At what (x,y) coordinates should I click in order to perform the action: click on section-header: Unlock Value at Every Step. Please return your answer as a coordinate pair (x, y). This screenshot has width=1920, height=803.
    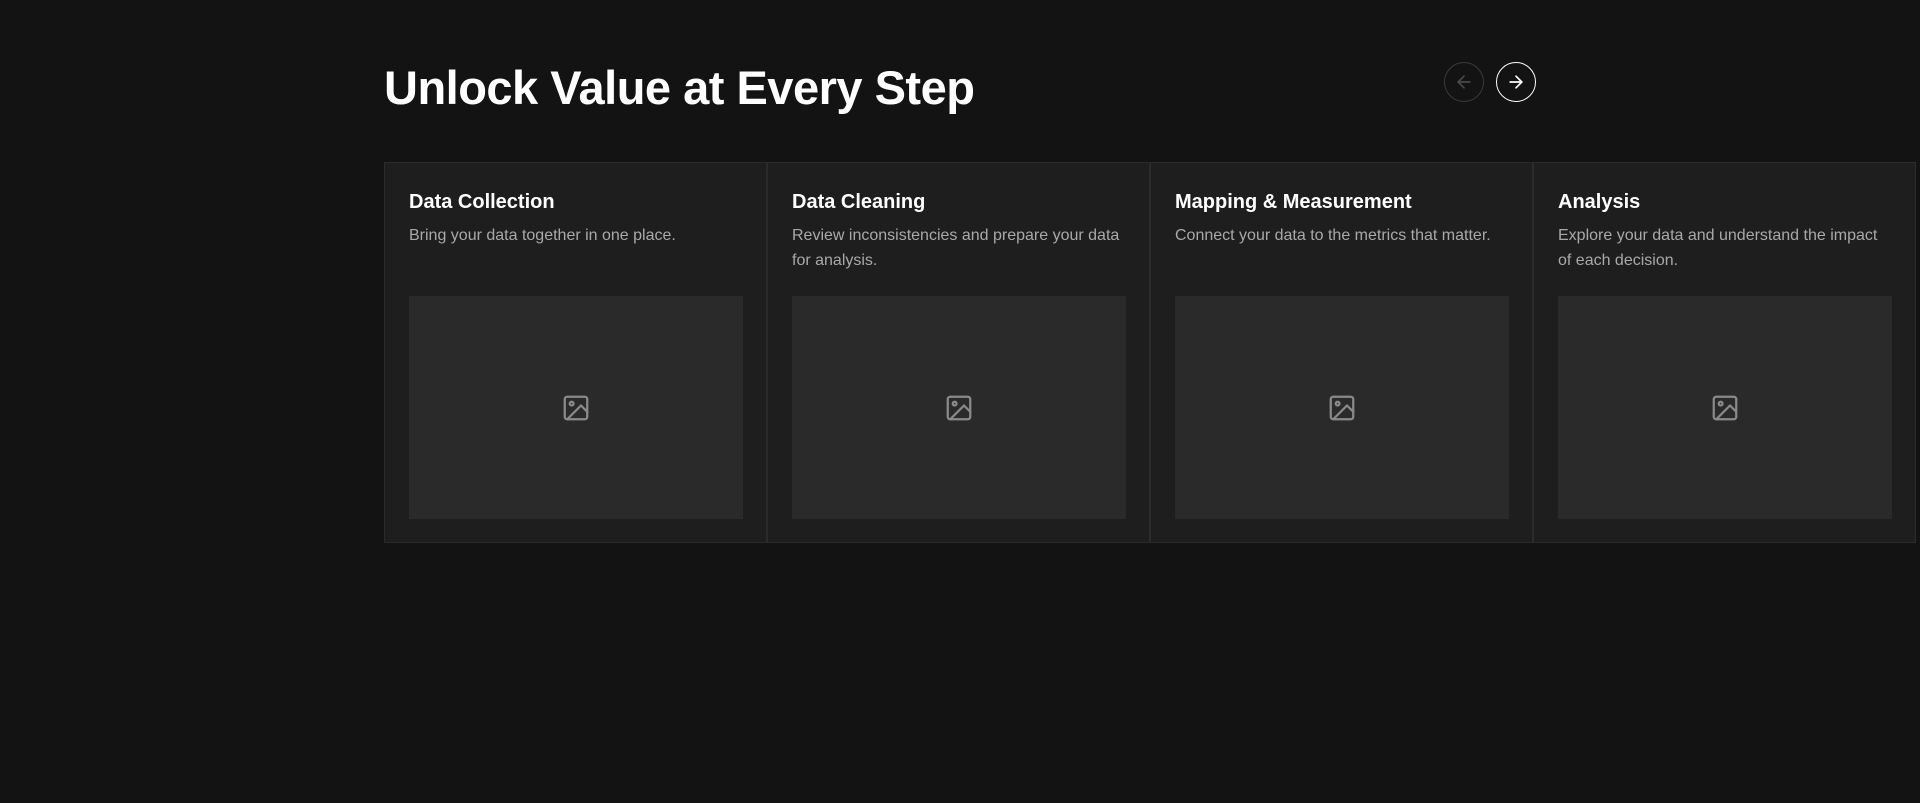
    Looking at the image, I should click on (960, 88).